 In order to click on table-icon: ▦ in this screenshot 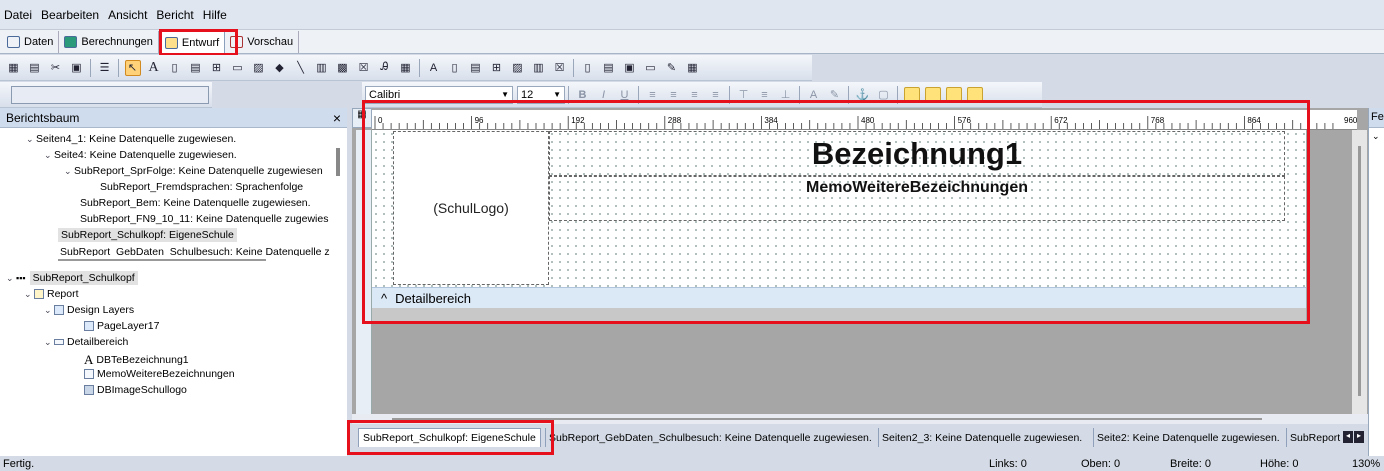, I will do `click(693, 68)`.